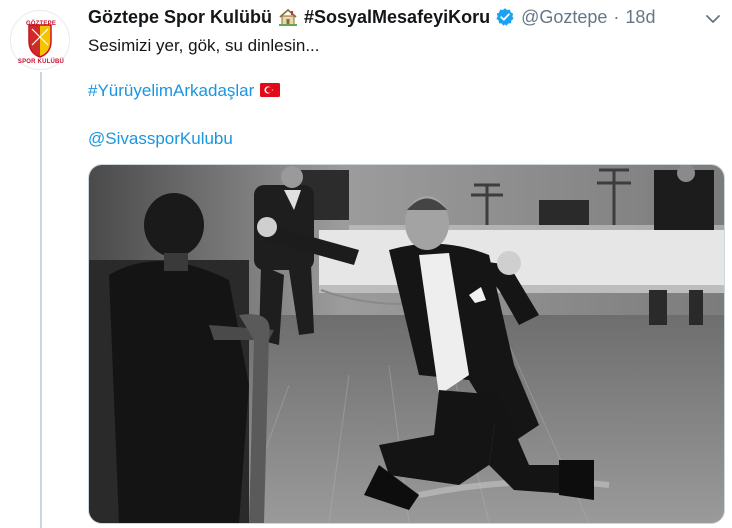 This screenshot has width=732, height=528. What do you see at coordinates (640, 17) in the screenshot?
I see `tweet-timestamp: 18d` at bounding box center [640, 17].